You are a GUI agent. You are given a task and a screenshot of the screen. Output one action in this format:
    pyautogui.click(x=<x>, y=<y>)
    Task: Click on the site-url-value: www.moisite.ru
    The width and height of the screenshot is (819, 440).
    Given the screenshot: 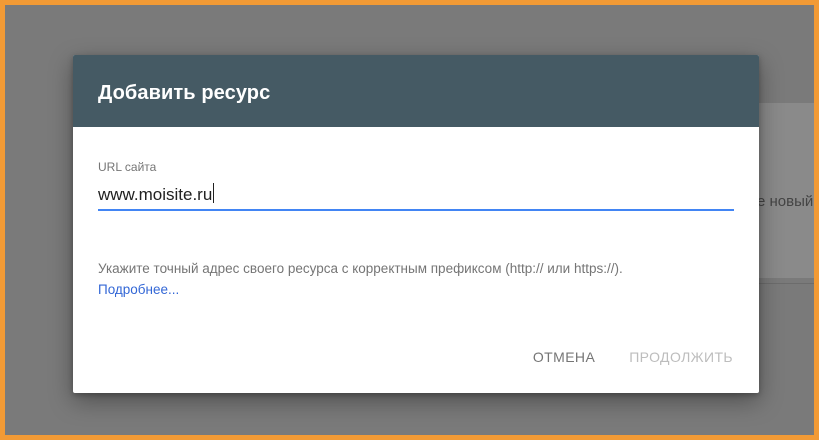 What is the action you would take?
    pyautogui.click(x=156, y=194)
    